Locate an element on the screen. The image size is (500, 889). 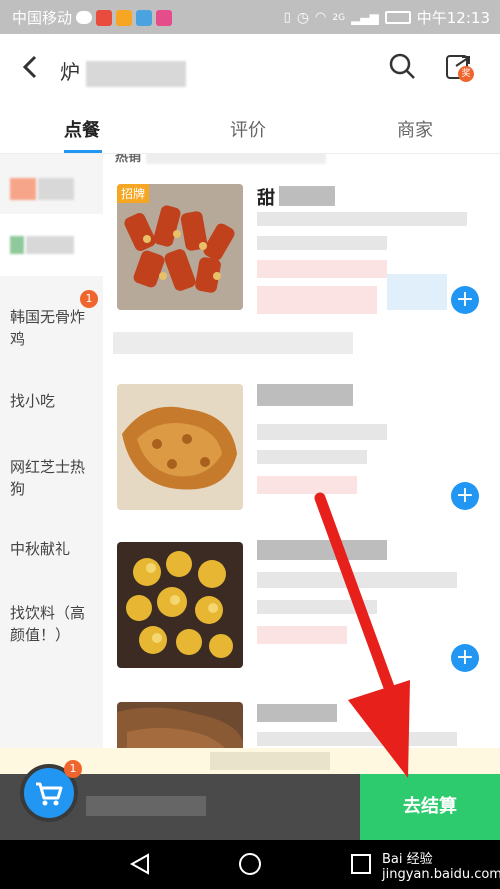
chevron-left-icon is located at coordinates (29, 67).